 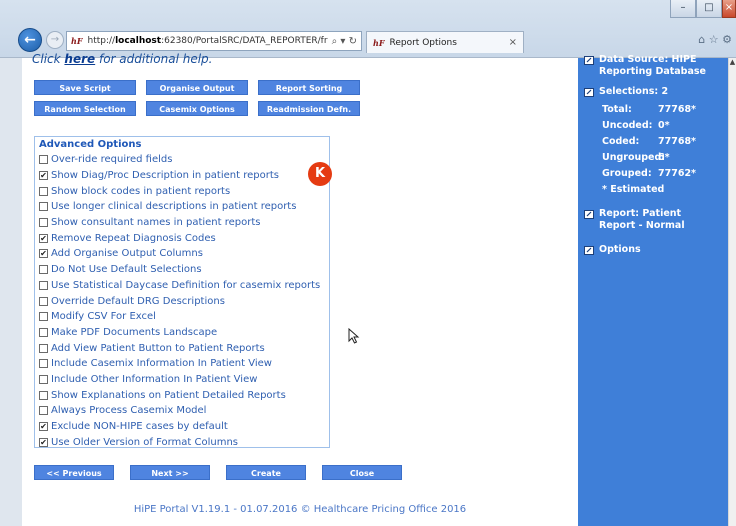 What do you see at coordinates (732, 292) in the screenshot?
I see `vertical-scrollbar: ▲` at bounding box center [732, 292].